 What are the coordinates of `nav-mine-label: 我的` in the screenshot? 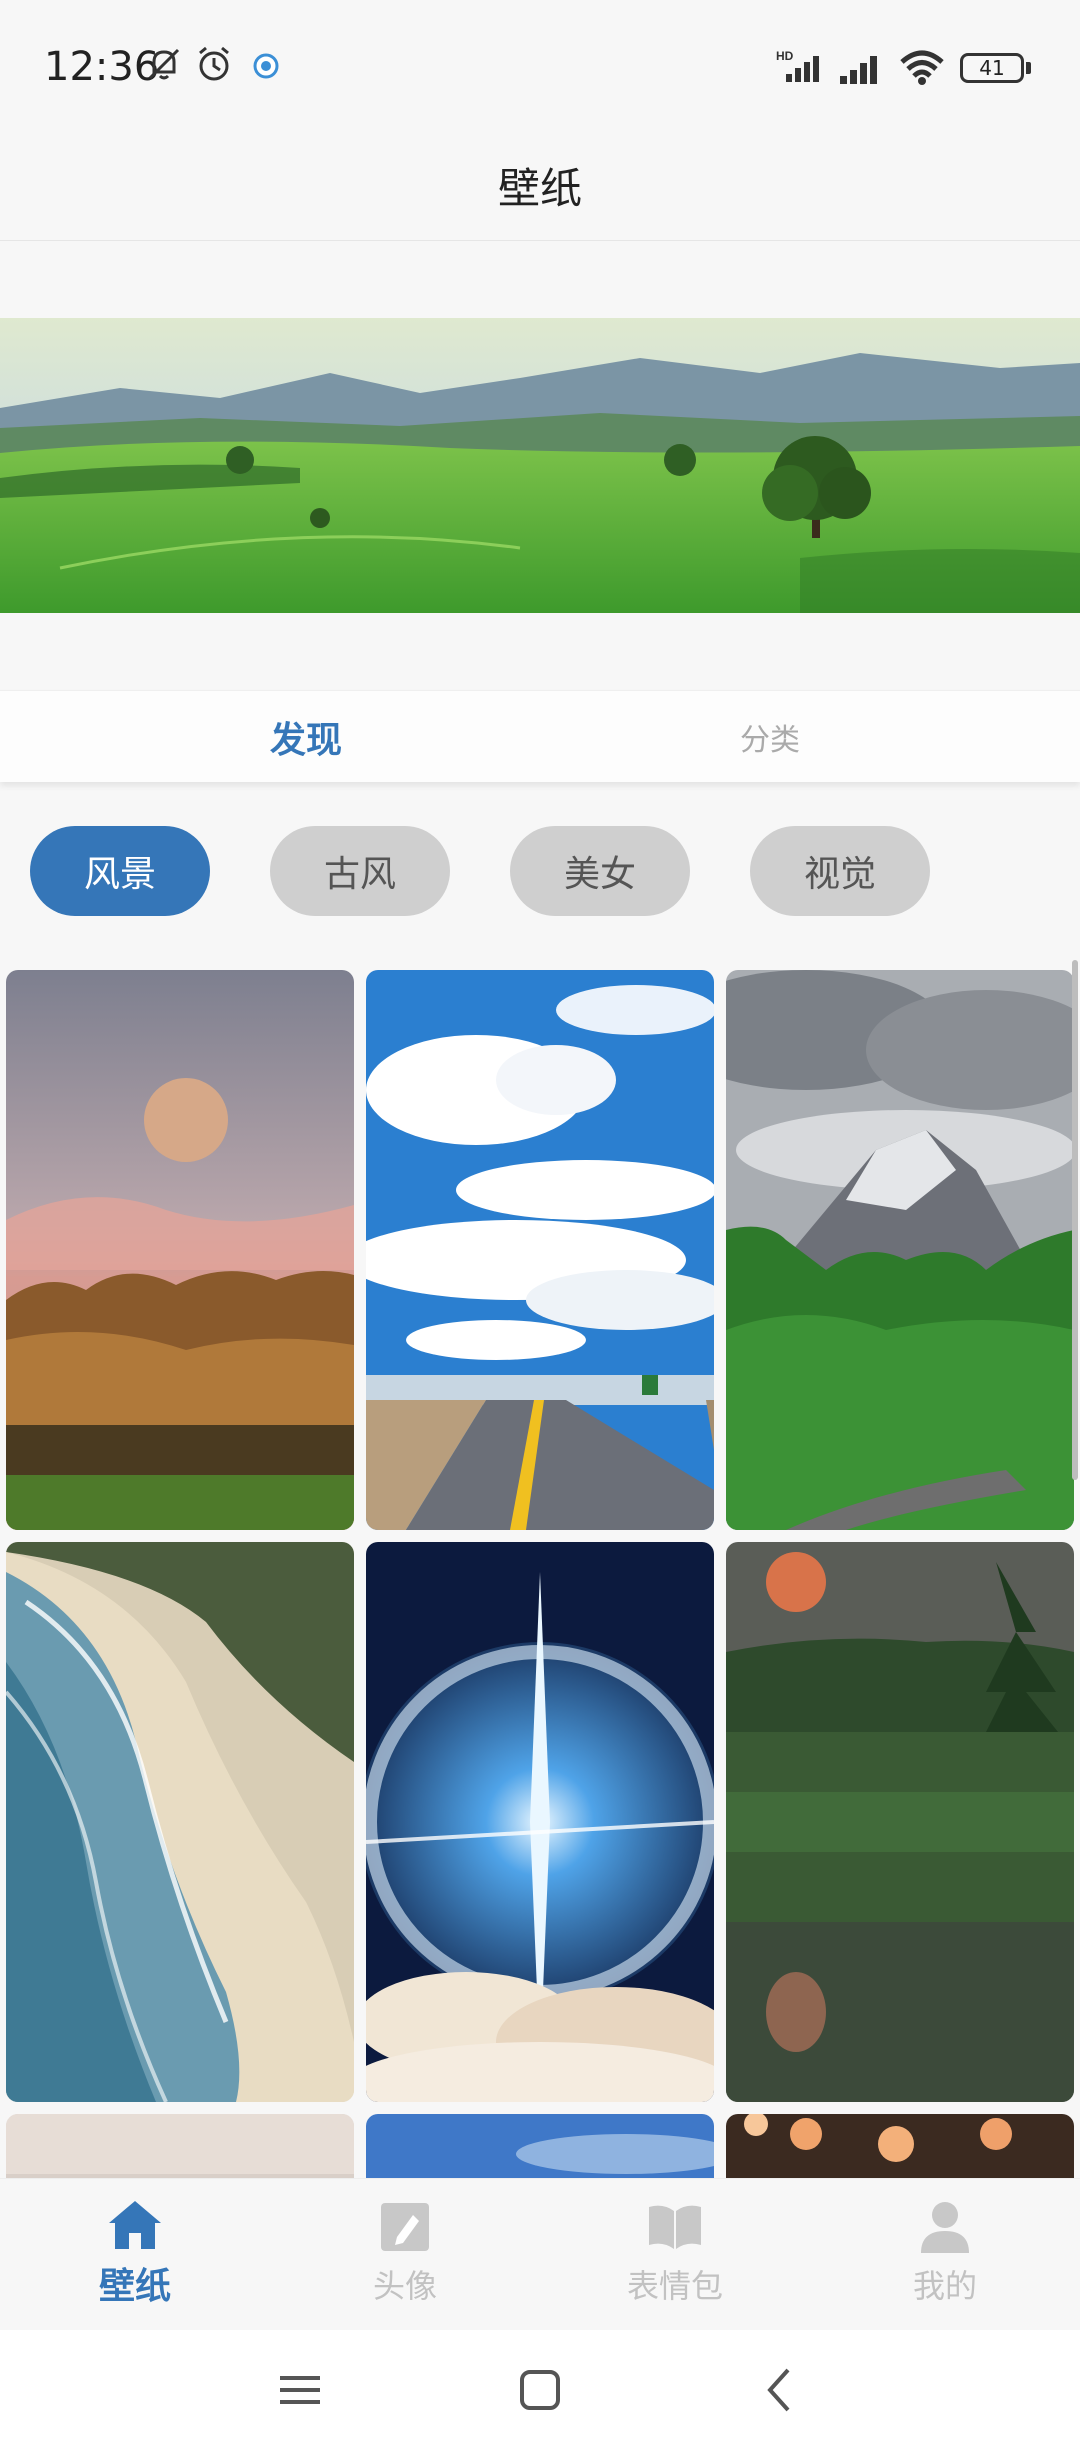 It's located at (944, 2286).